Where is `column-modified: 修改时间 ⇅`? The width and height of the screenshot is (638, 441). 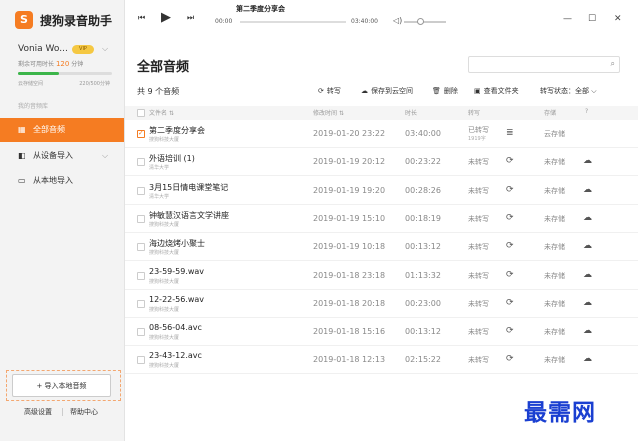 column-modified: 修改时间 ⇅ is located at coordinates (328, 112).